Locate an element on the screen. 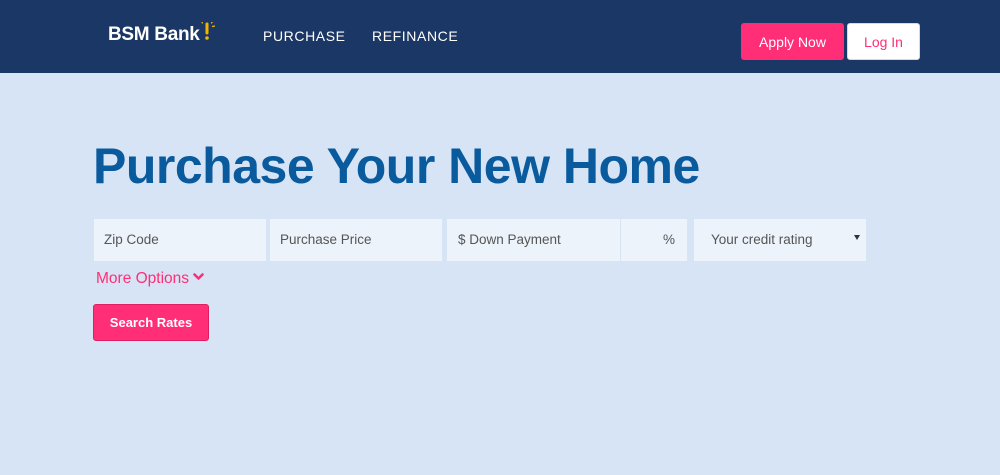 The image size is (1000, 475). zip-code-placeholder: Zip Code is located at coordinates (131, 239).